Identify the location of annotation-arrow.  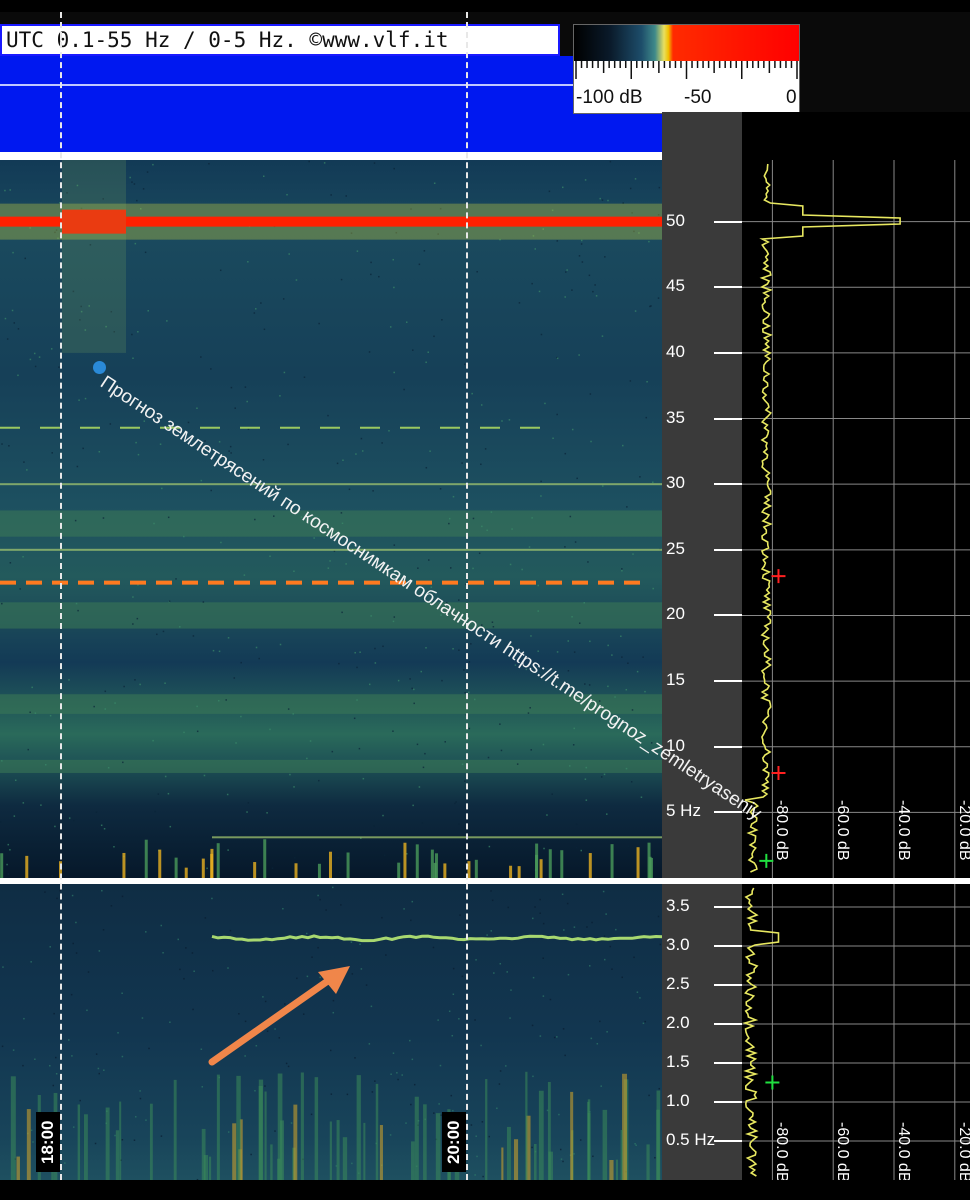
(279, 1016).